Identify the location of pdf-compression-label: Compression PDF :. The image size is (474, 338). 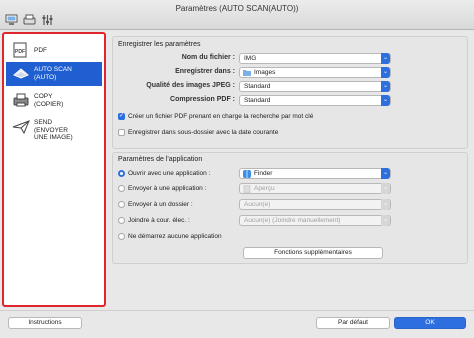
(202, 99).